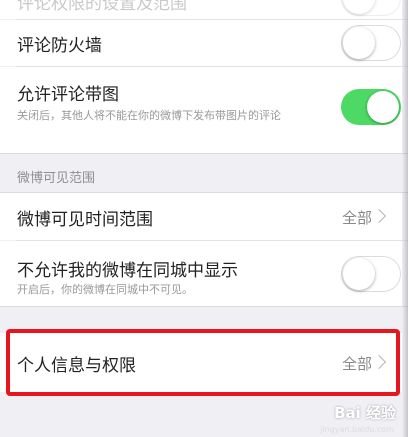  Describe the element at coordinates (201, 216) in the screenshot. I see `weibo-time-range-row: 微博可见时间范围 全部` at that location.